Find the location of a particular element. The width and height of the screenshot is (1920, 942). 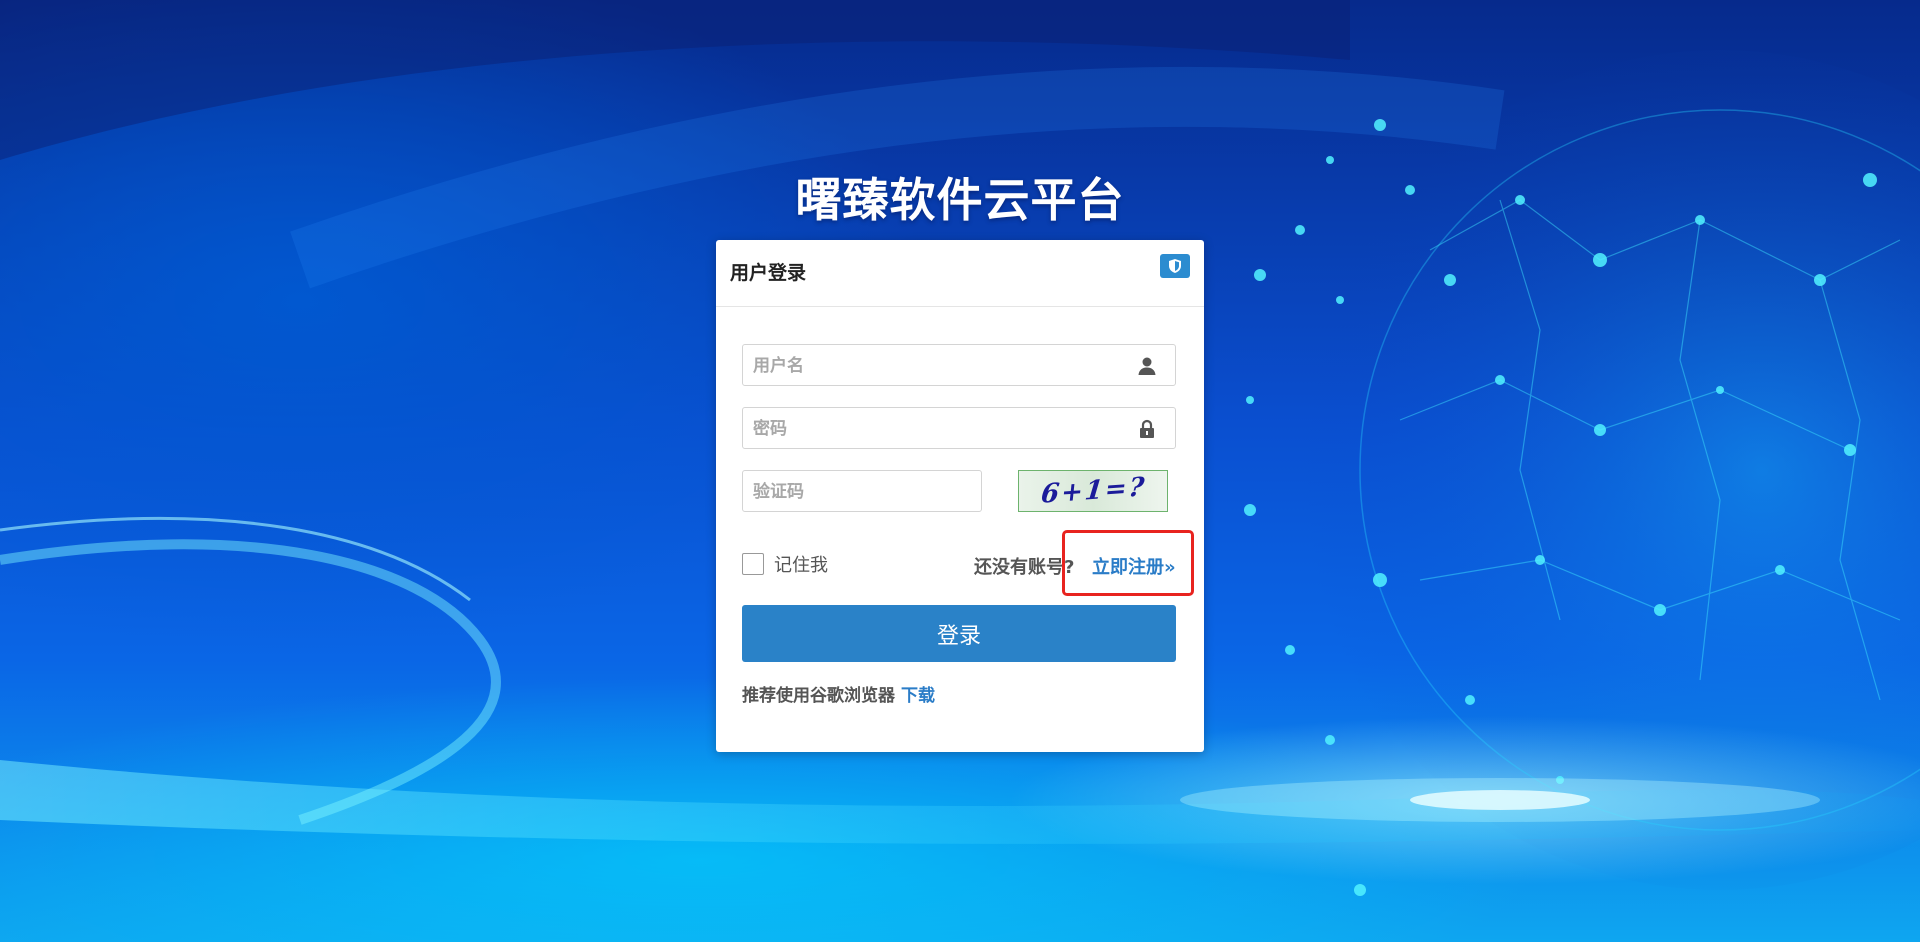

download-link: 下载 is located at coordinates (918, 696).